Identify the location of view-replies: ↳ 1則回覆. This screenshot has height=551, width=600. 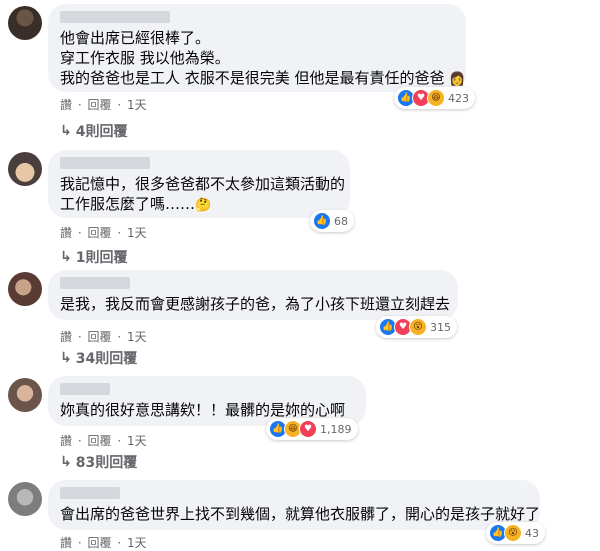
(93, 257).